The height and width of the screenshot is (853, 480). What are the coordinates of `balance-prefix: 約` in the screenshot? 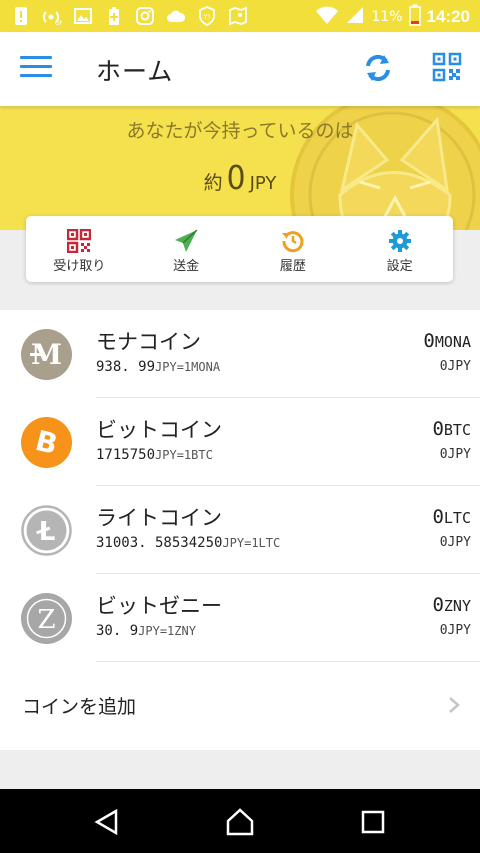 It's located at (213, 183).